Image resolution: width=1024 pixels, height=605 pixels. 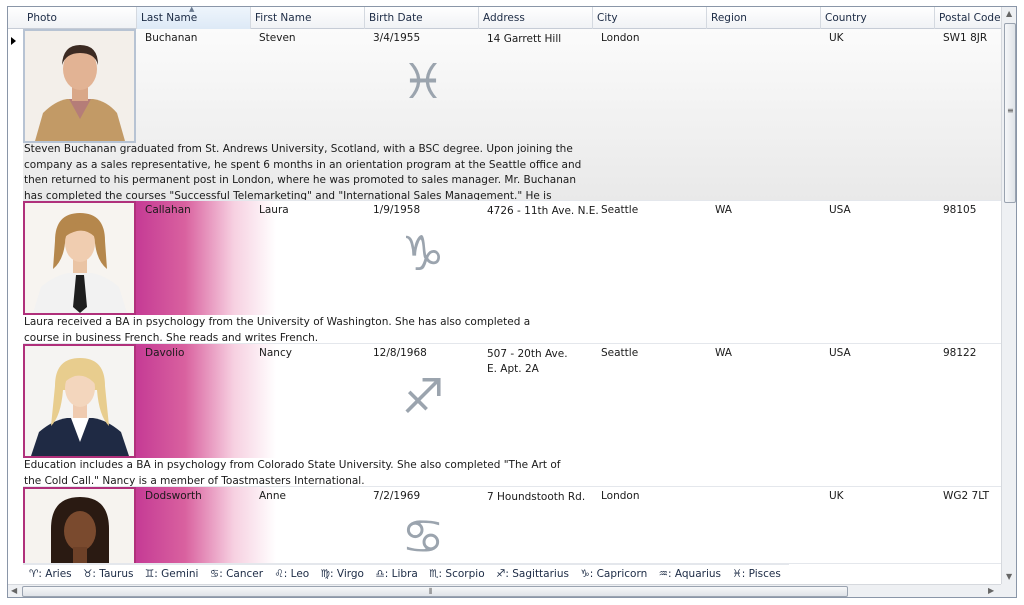 I want to click on grip-icon: ≡, so click(x=1010, y=110).